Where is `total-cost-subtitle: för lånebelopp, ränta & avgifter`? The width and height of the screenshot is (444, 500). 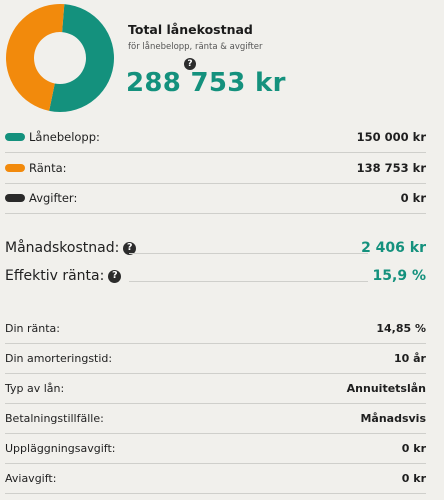
total-cost-subtitle: för lånebelopp, ränta & avgifter is located at coordinates (195, 47).